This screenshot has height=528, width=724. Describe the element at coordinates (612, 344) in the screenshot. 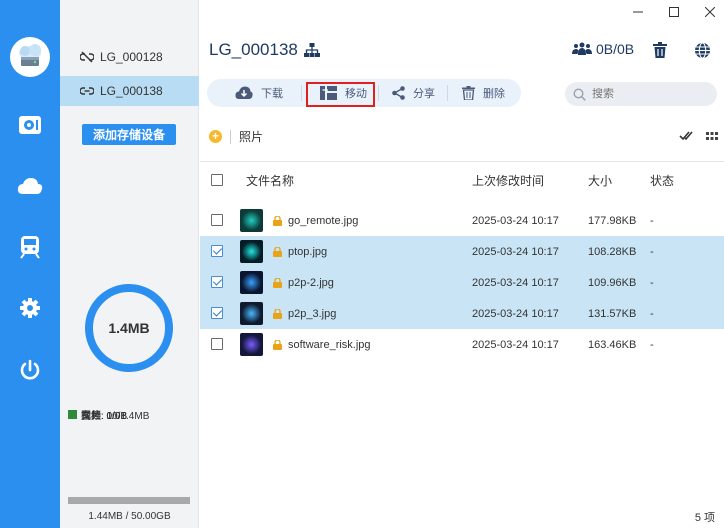

I see `file-size: 163.46KB` at that location.